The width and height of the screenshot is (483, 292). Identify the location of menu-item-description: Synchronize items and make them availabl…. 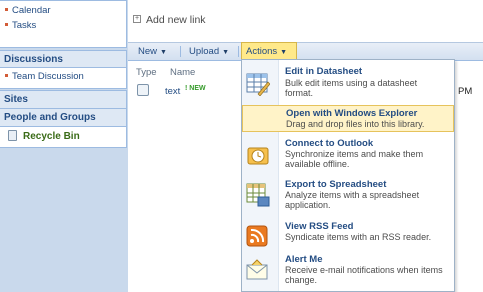
(354, 159).